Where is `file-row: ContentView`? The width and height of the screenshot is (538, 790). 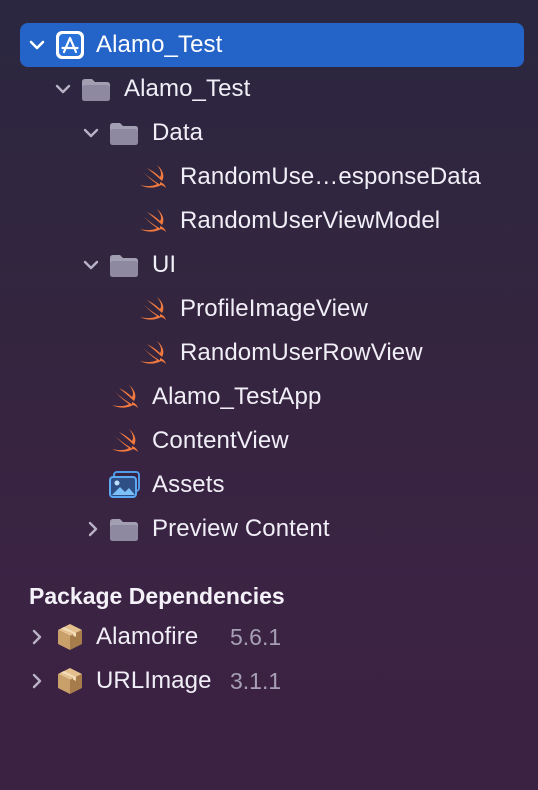
file-row: ContentView is located at coordinates (272, 441).